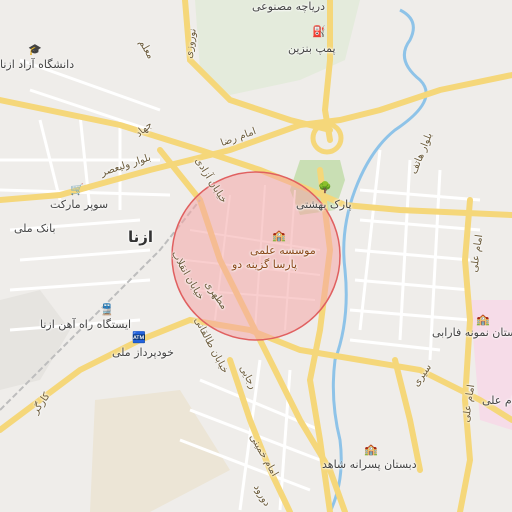 The height and width of the screenshot is (512, 512). I want to click on poi-park-behesht: پارک بهشتی, so click(324, 204).